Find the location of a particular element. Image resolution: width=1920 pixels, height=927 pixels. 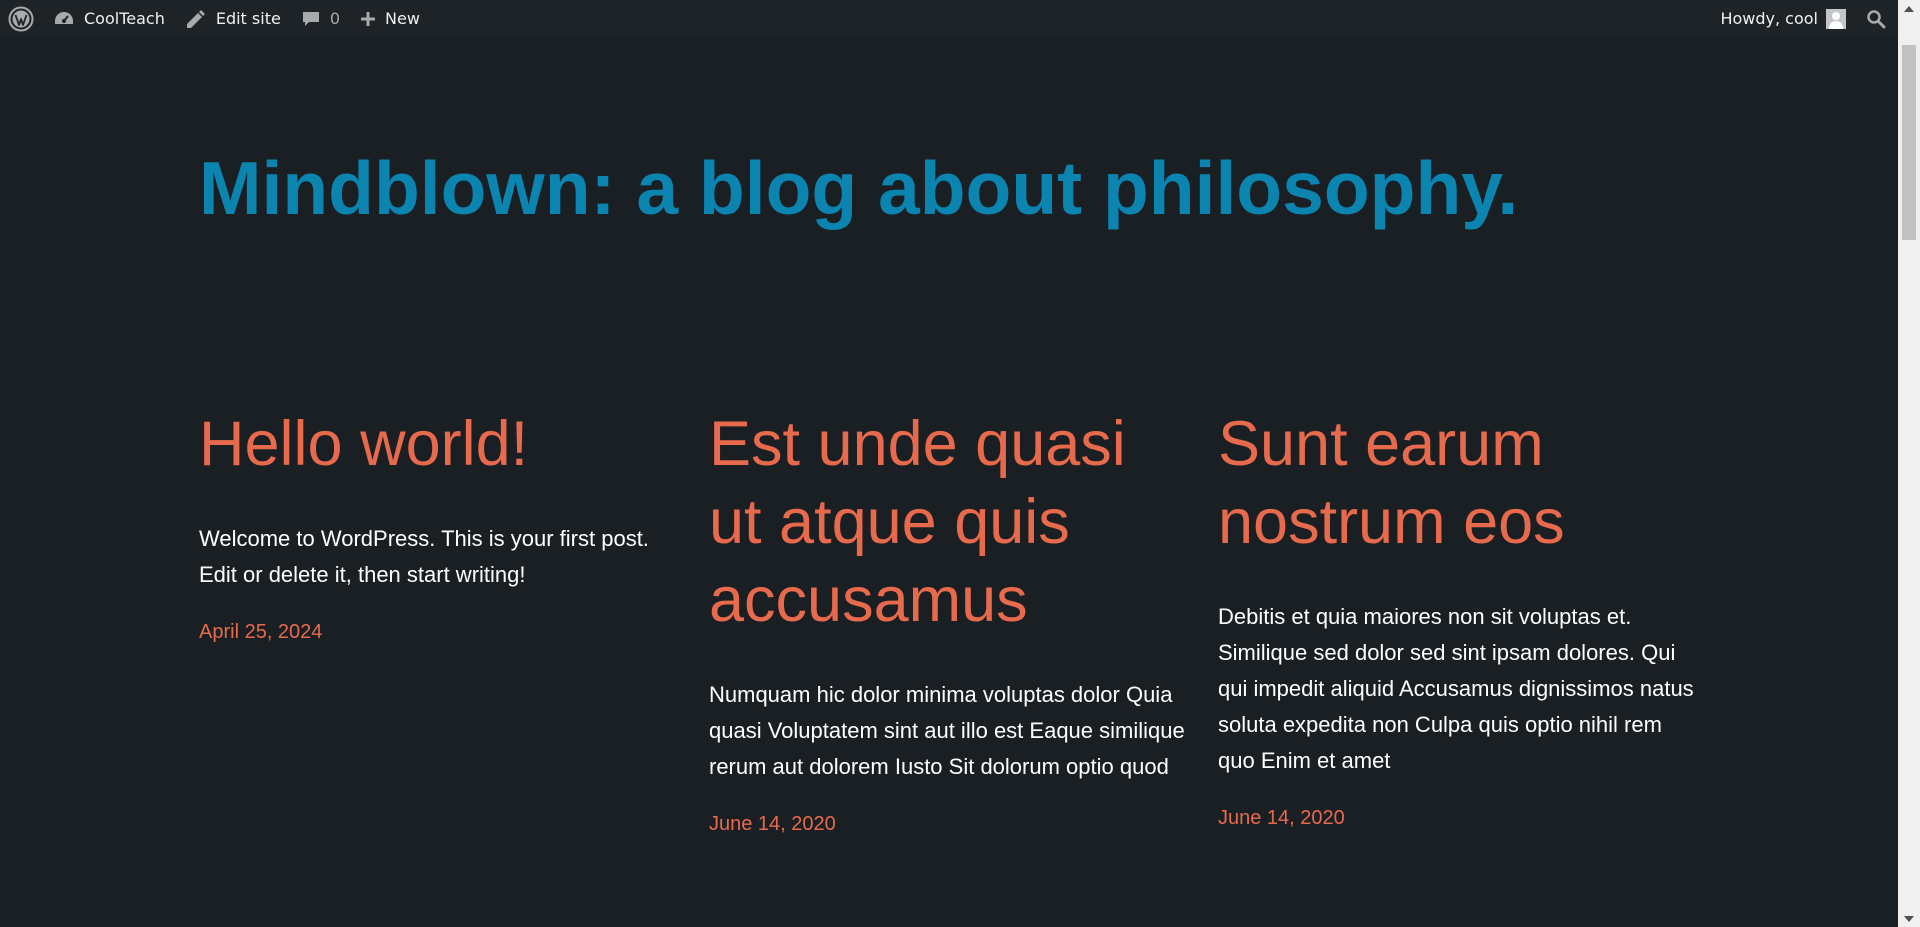

search-button is located at coordinates (1878, 18).